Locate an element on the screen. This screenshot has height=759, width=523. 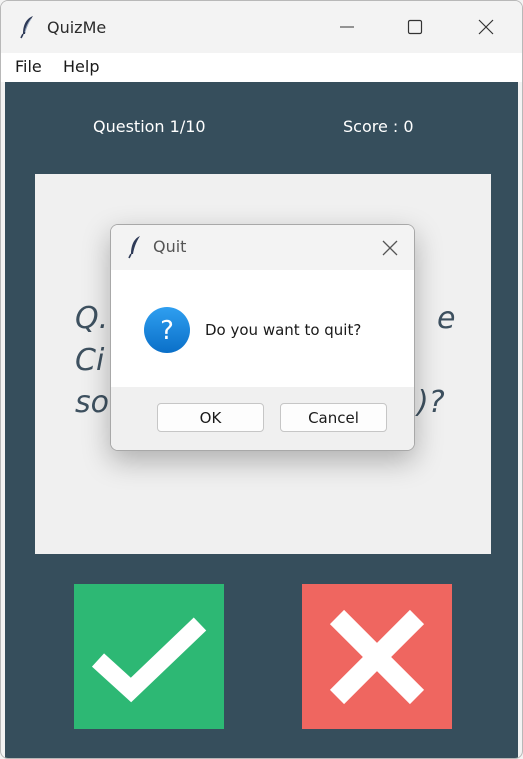
dialog-close-button is located at coordinates (390, 248).